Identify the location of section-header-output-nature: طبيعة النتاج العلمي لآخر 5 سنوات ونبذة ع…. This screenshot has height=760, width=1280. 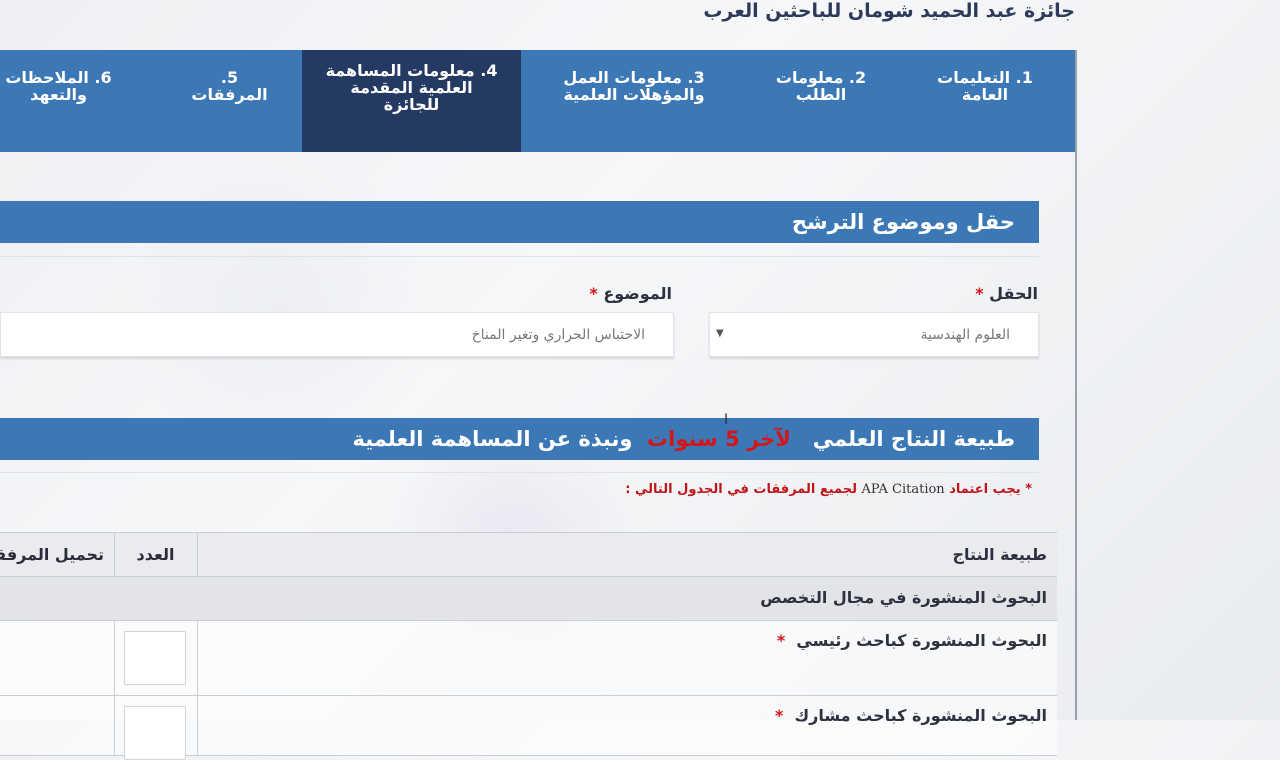
(519, 439).